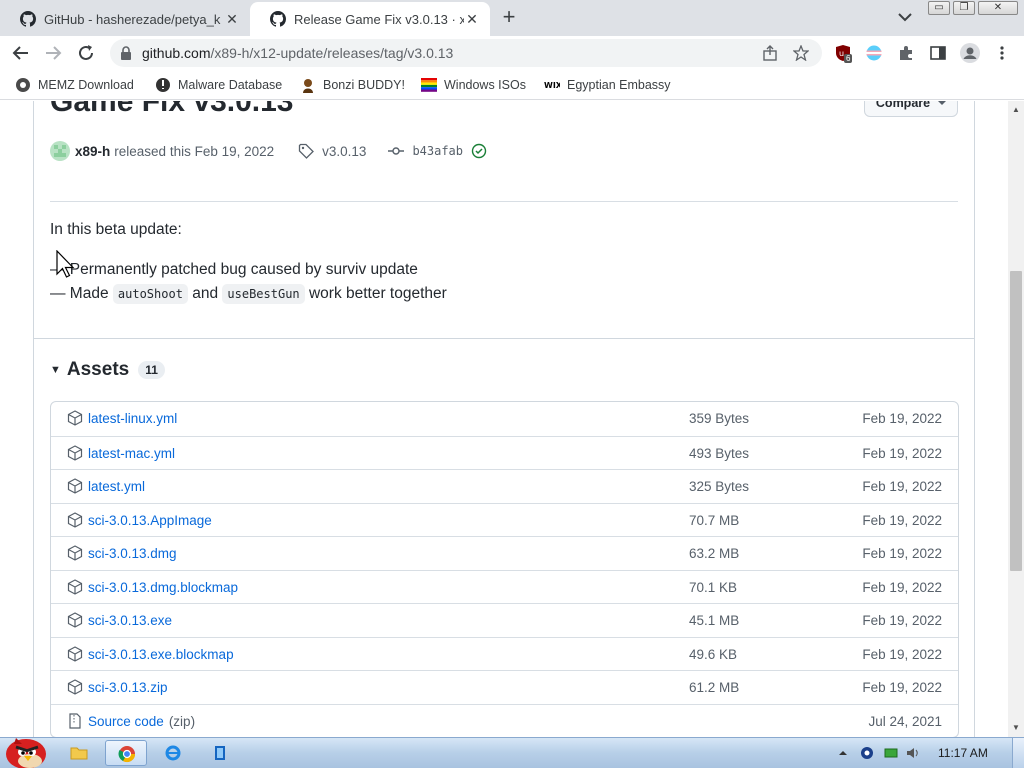  I want to click on tray-network-icon, so click(891, 753).